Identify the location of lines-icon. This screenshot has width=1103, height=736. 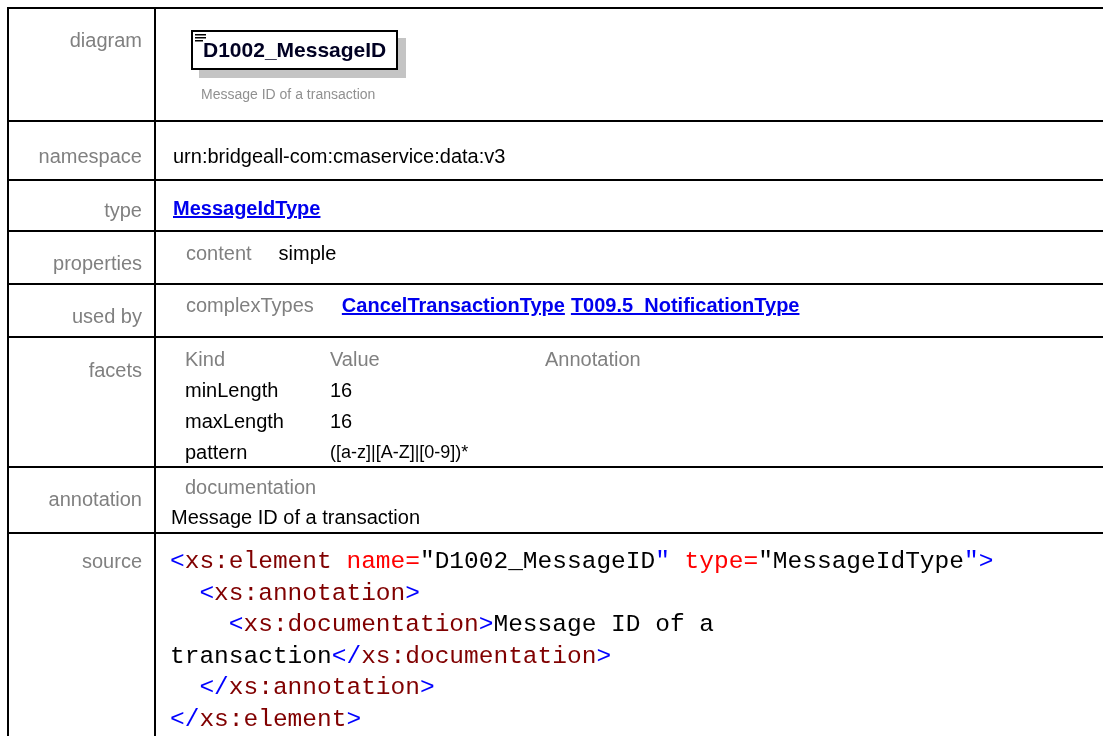
(200, 38).